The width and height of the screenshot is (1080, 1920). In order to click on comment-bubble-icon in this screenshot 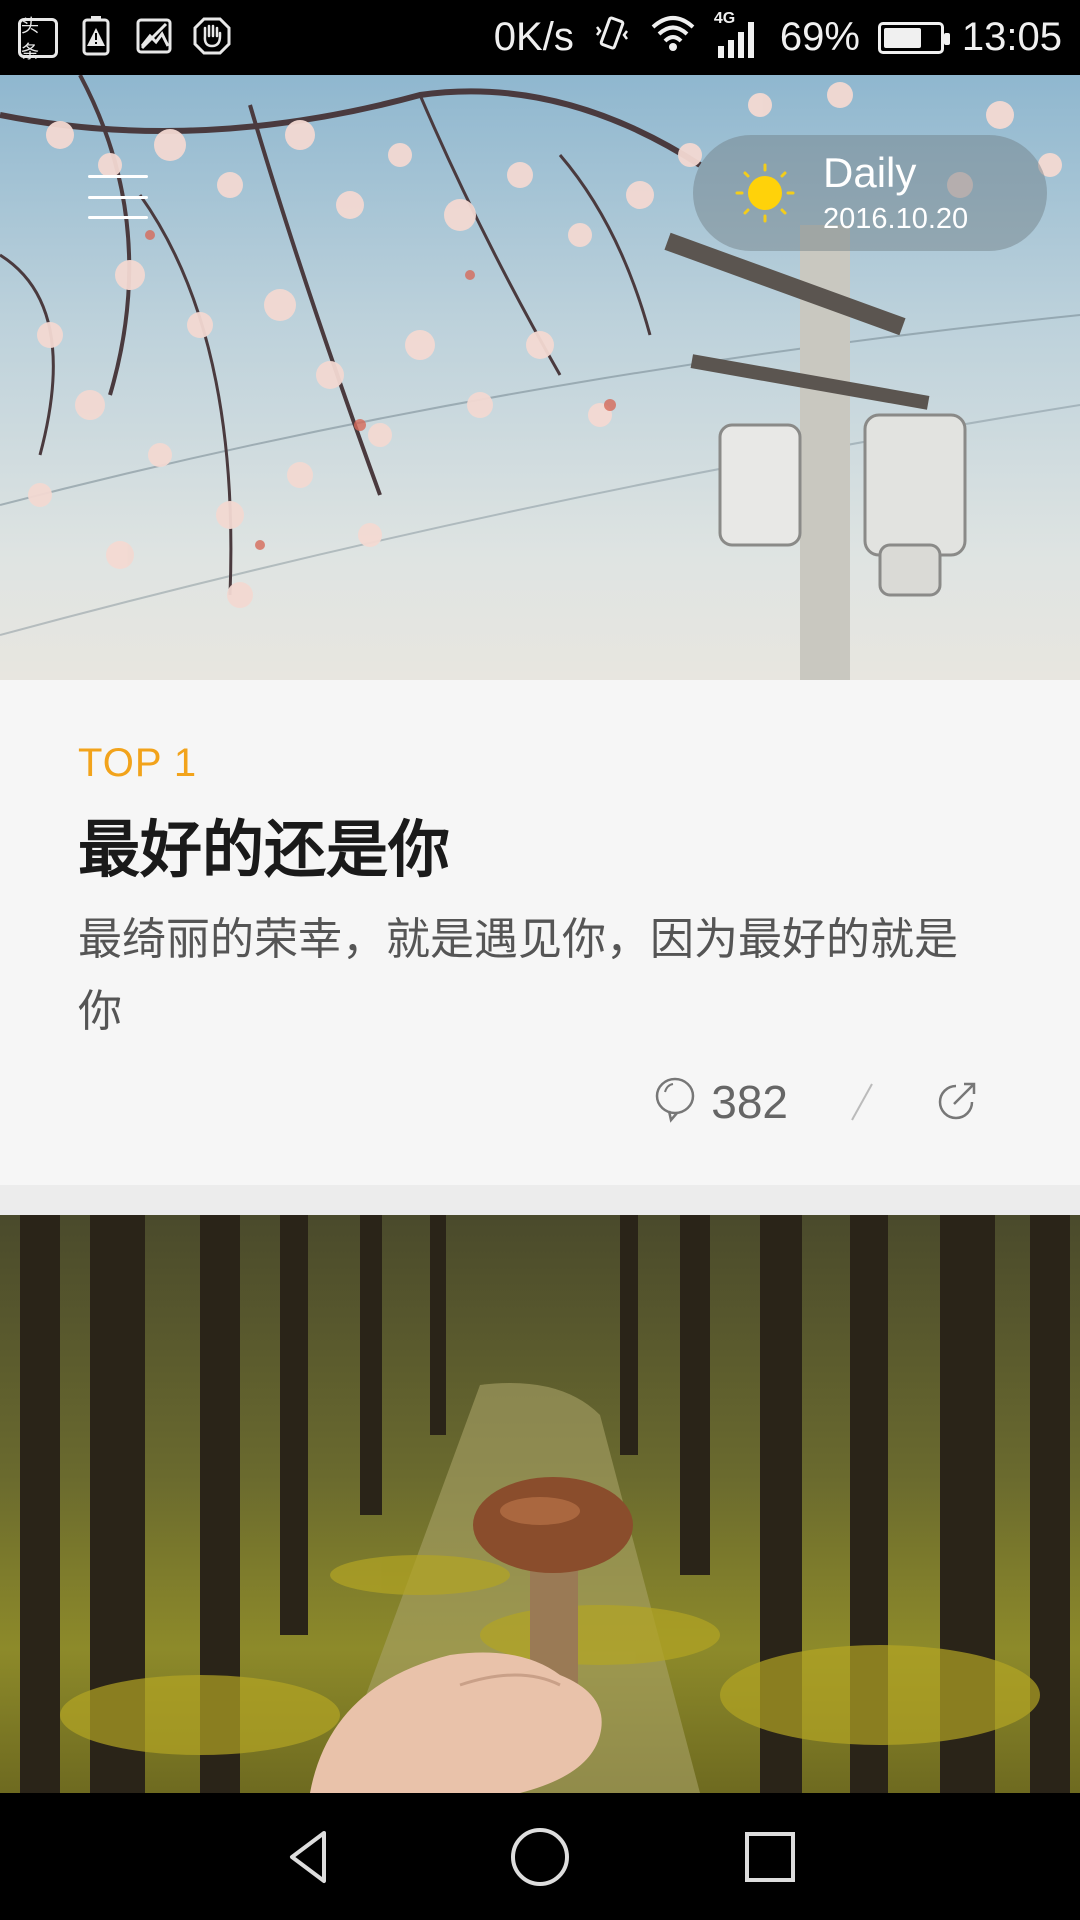, I will do `click(675, 1102)`.